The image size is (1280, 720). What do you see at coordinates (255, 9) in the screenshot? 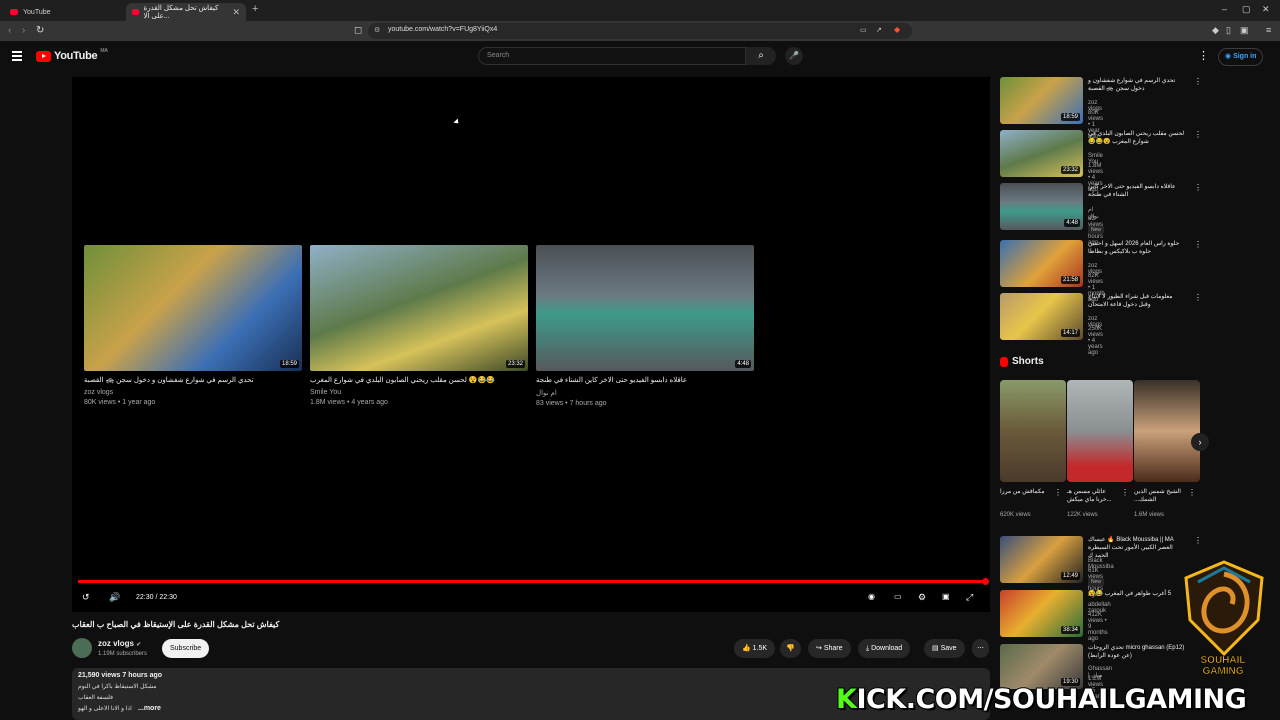
I see `new-tab-button: +` at bounding box center [255, 9].